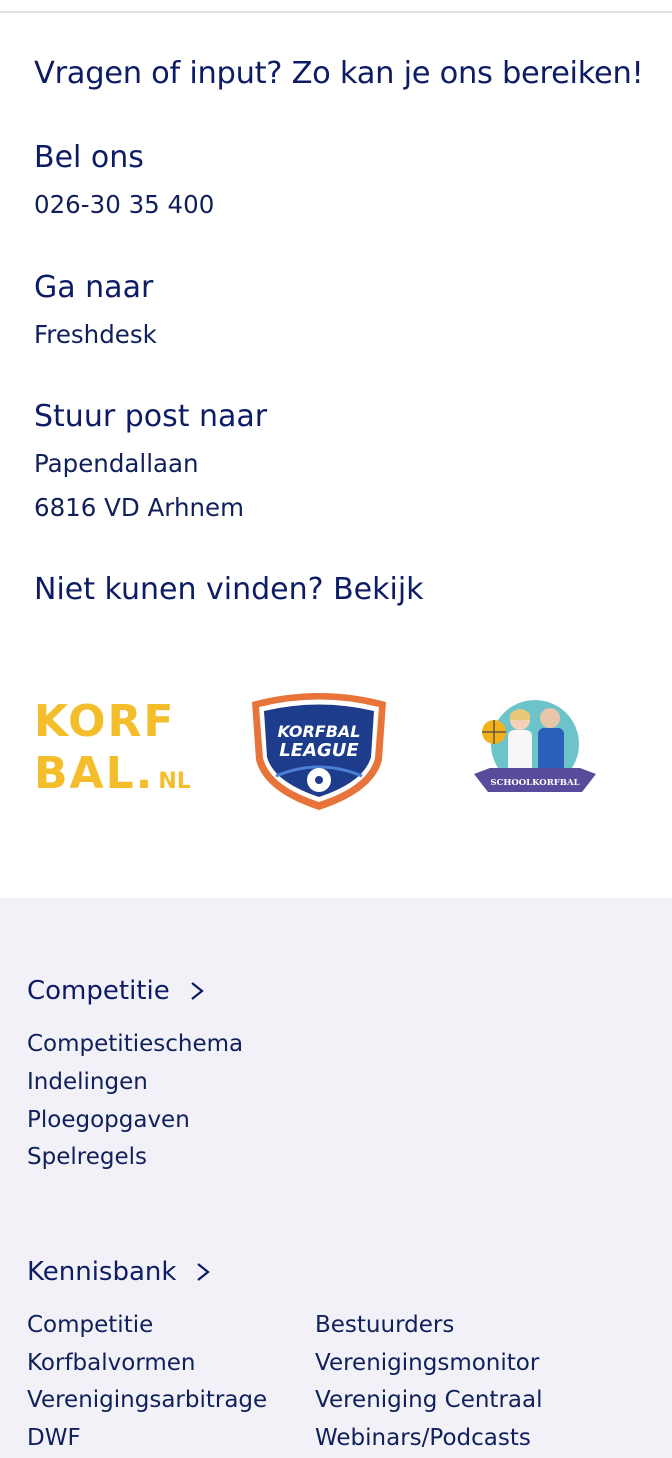 This screenshot has width=672, height=1458. I want to click on footer-link-bestuurders: Bestuurders, so click(384, 1325).